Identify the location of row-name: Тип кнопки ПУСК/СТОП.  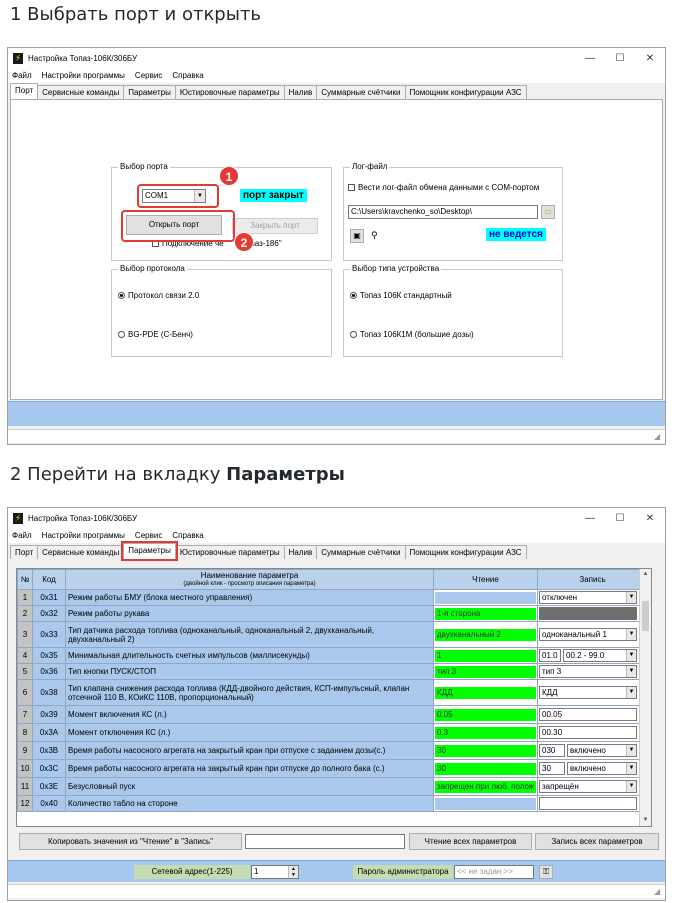
(249, 671).